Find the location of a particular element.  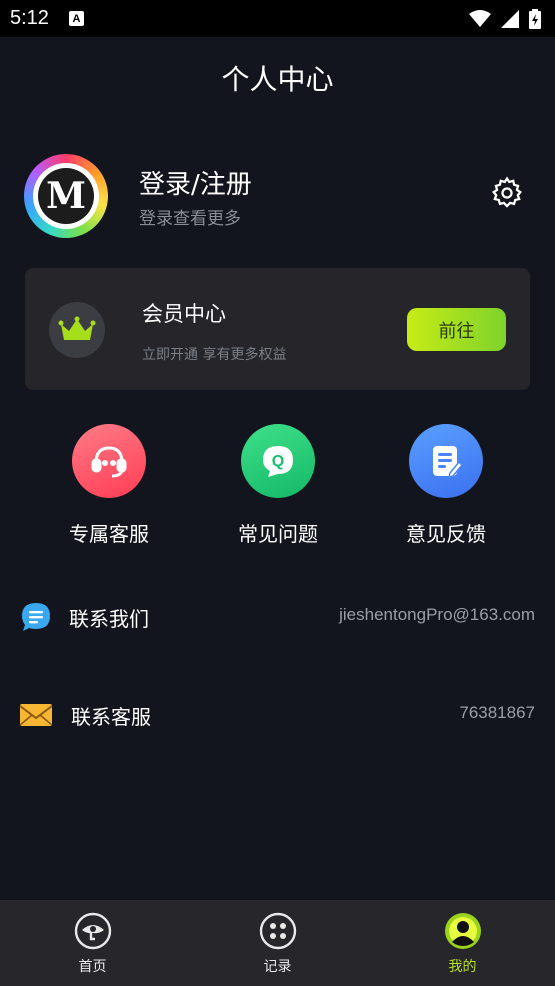

settings-gear-icon is located at coordinates (507, 193).